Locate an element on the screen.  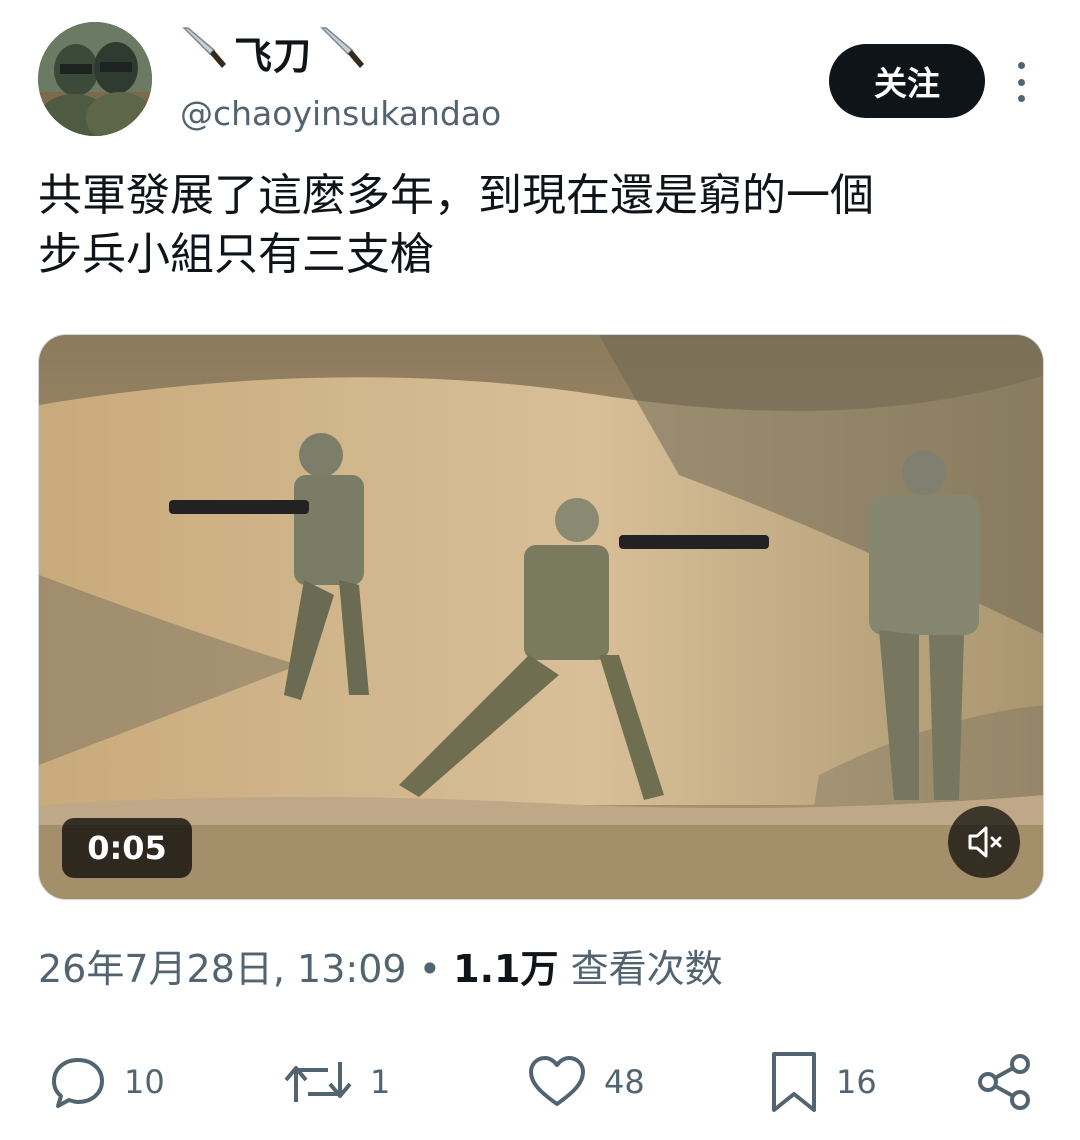
display-name: 飞刀 is located at coordinates (273, 52).